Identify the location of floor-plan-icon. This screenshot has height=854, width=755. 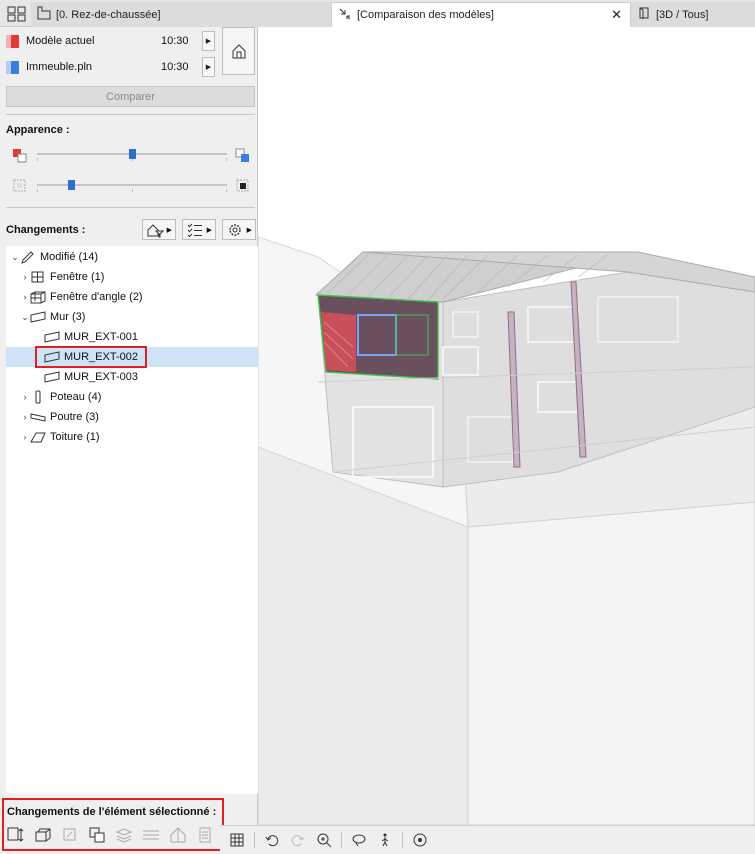
(44, 14).